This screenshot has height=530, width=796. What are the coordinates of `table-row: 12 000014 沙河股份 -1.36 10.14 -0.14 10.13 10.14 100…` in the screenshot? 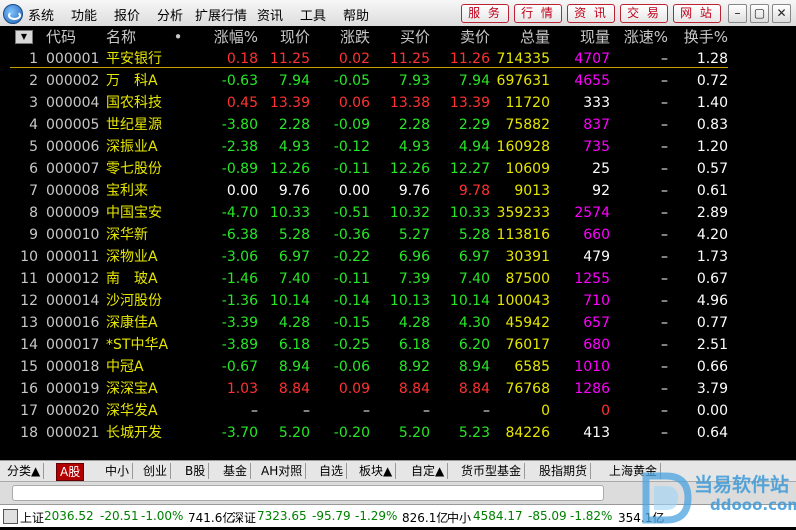 It's located at (398, 301).